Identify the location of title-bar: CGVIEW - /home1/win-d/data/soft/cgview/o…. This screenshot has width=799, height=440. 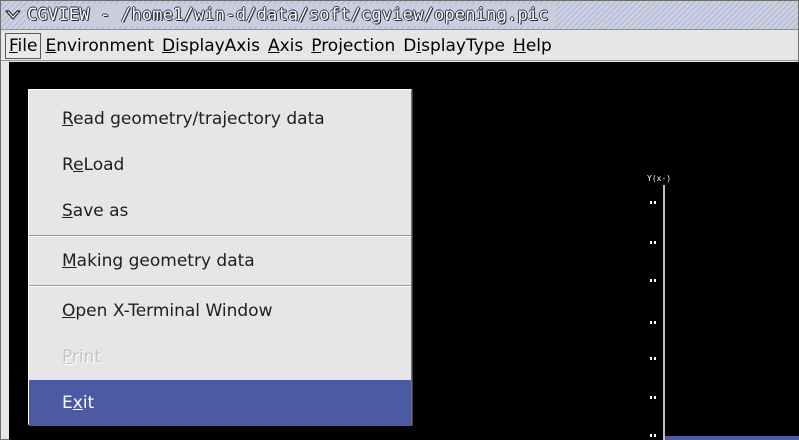
(399, 15).